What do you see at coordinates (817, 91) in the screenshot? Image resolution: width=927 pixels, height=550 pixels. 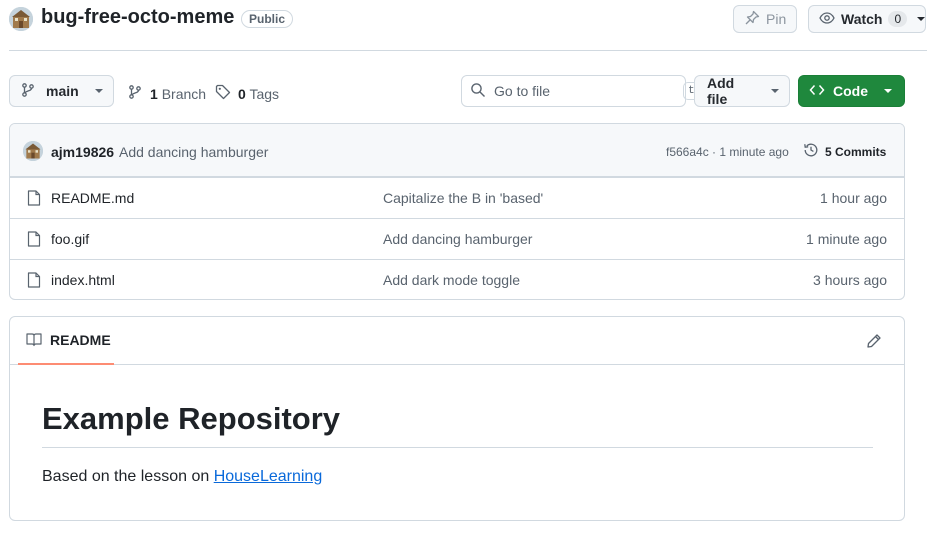 I see `code-icon` at bounding box center [817, 91].